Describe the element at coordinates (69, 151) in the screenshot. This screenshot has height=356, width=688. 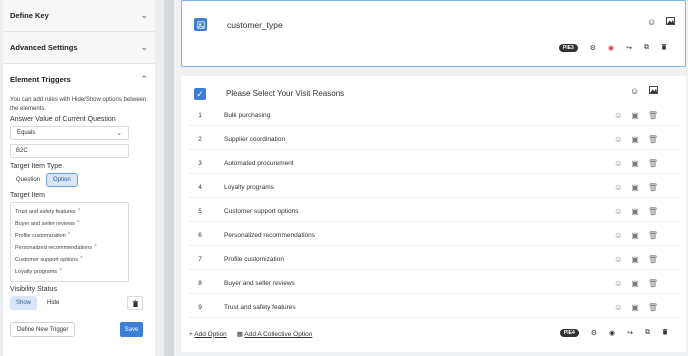
I see `answer-value-input: B2C` at that location.